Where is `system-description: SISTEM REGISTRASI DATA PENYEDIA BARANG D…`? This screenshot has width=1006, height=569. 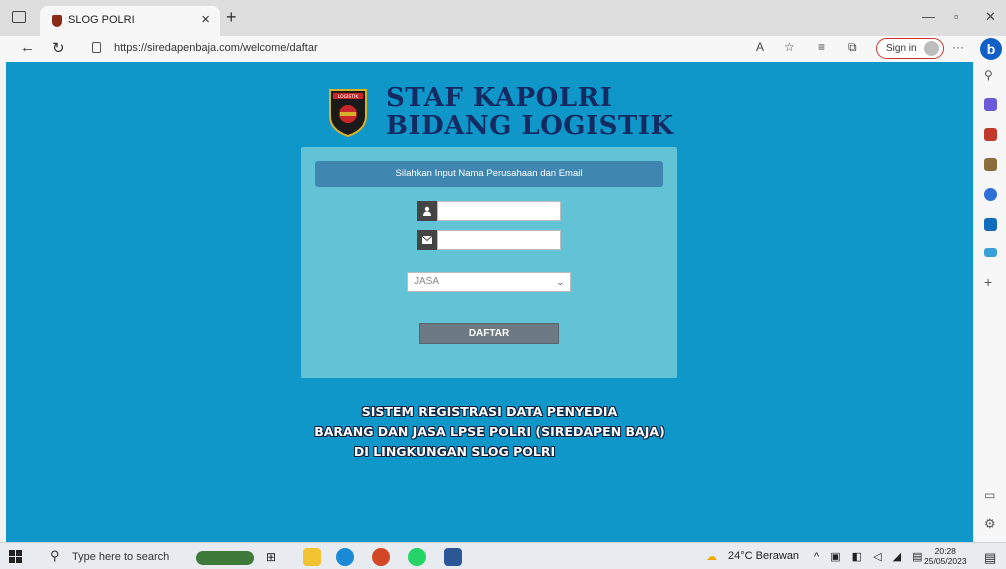 system-description: SISTEM REGISTRASI DATA PENYEDIA BARANG D… is located at coordinates (489, 432).